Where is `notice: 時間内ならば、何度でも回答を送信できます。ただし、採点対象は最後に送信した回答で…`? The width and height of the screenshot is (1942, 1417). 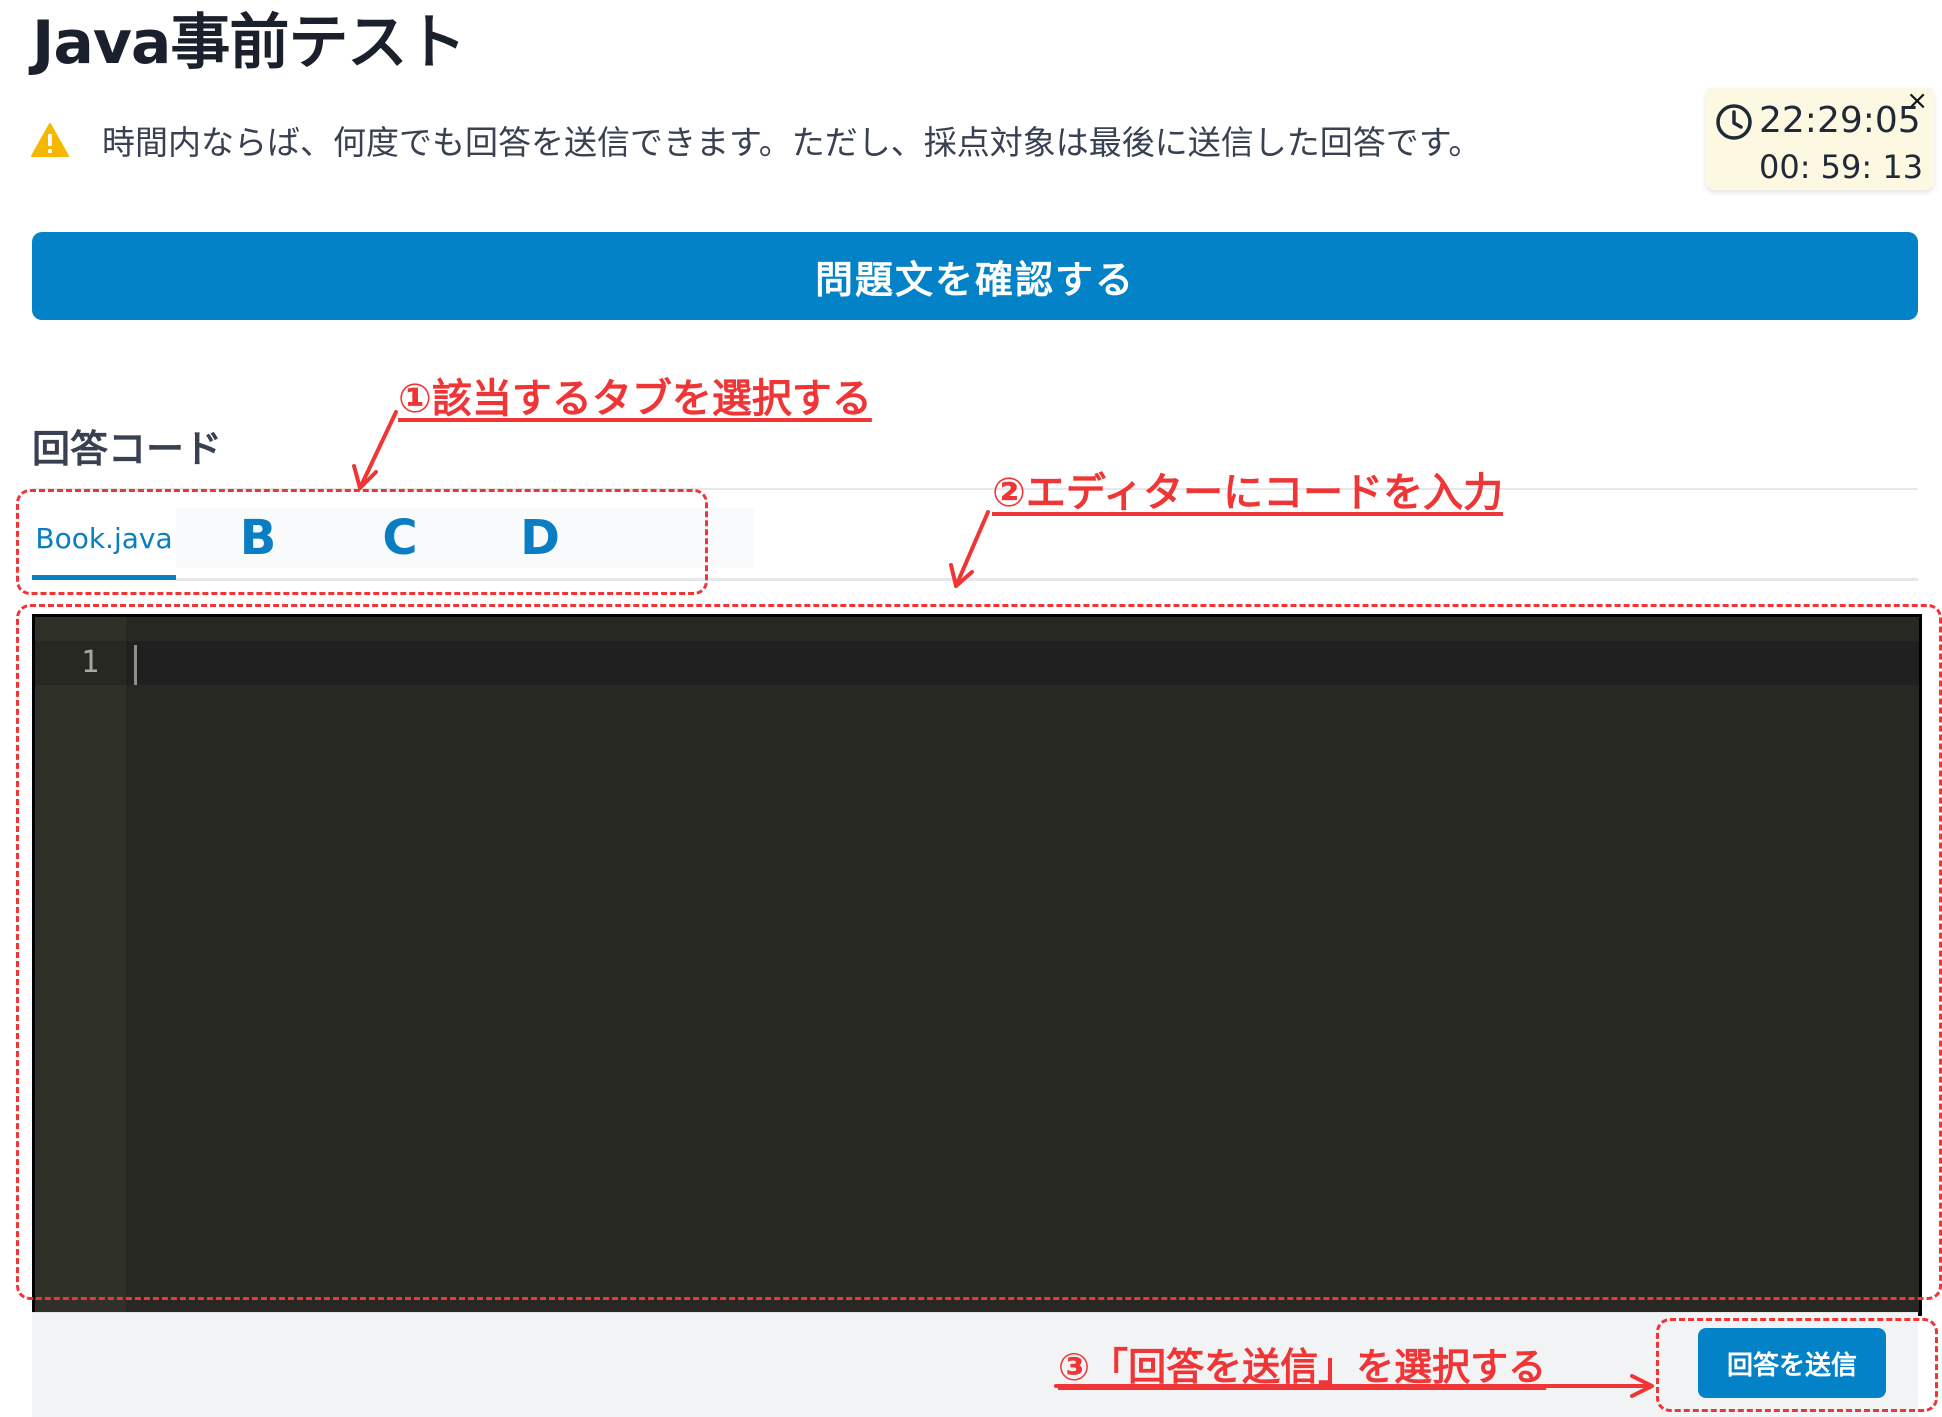 notice: 時間内ならば、何度でも回答を送信できます。ただし、採点対象は最後に送信した回答で… is located at coordinates (755, 140).